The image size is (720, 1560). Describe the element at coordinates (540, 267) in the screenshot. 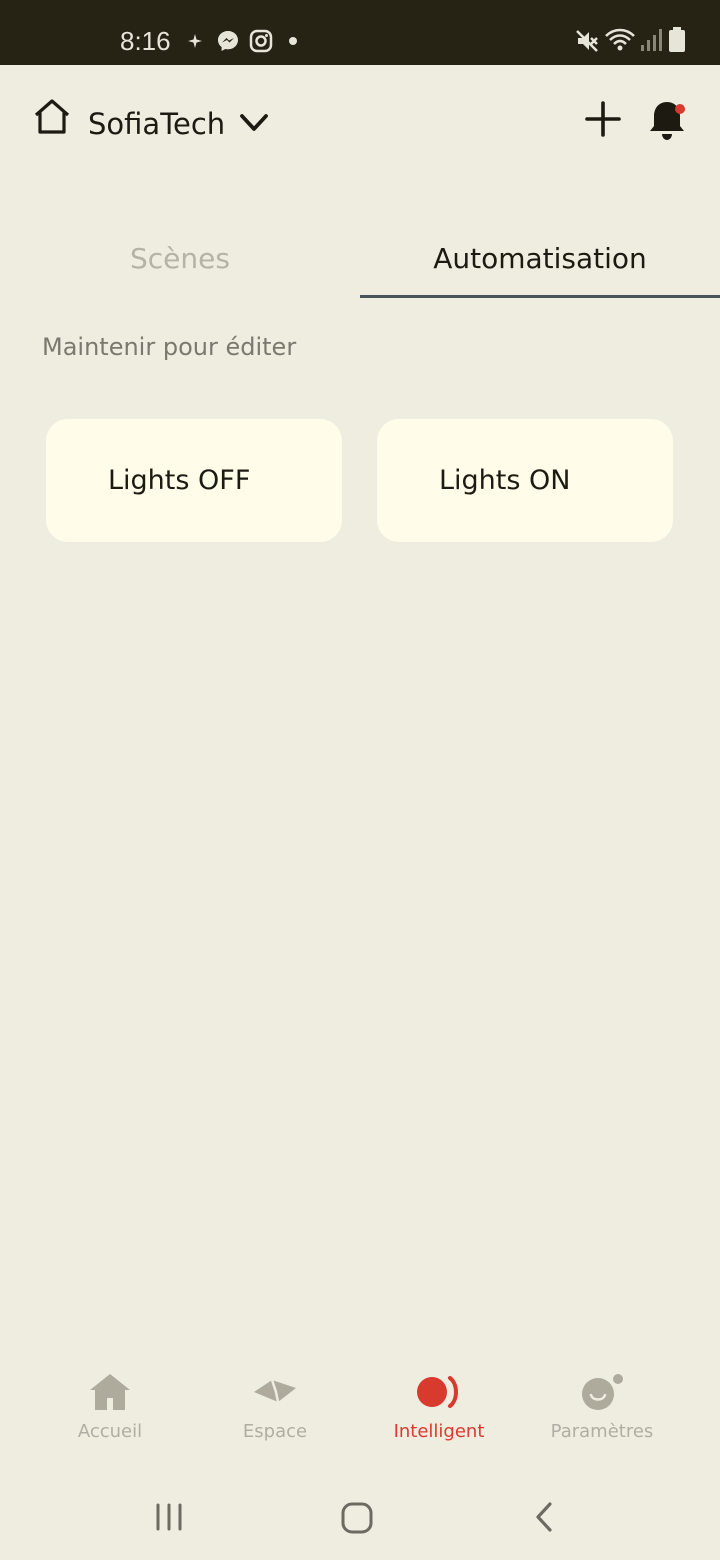

I see `tab-automatisation: Automatisation` at that location.